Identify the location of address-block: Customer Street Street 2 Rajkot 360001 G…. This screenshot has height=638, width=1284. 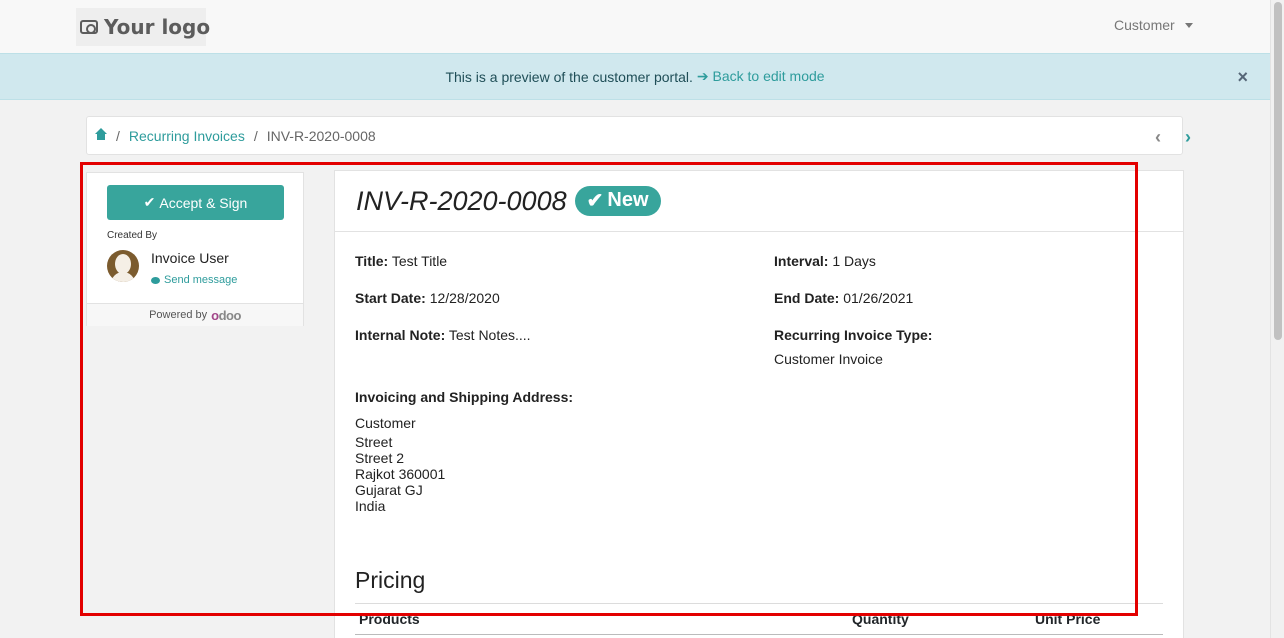
(400, 464).